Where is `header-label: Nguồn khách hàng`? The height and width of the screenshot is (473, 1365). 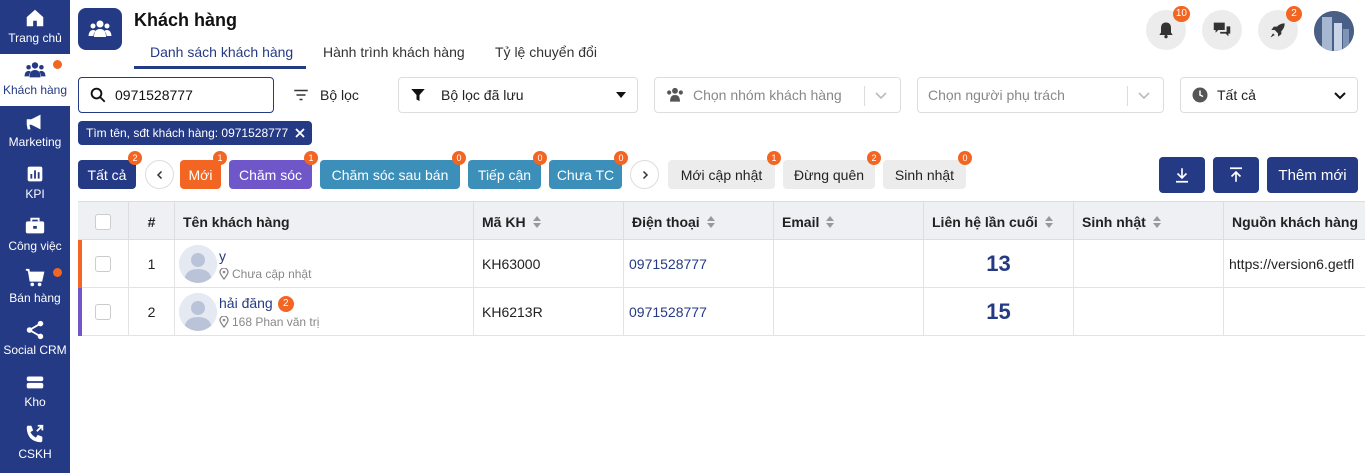 header-label: Nguồn khách hàng is located at coordinates (1295, 221).